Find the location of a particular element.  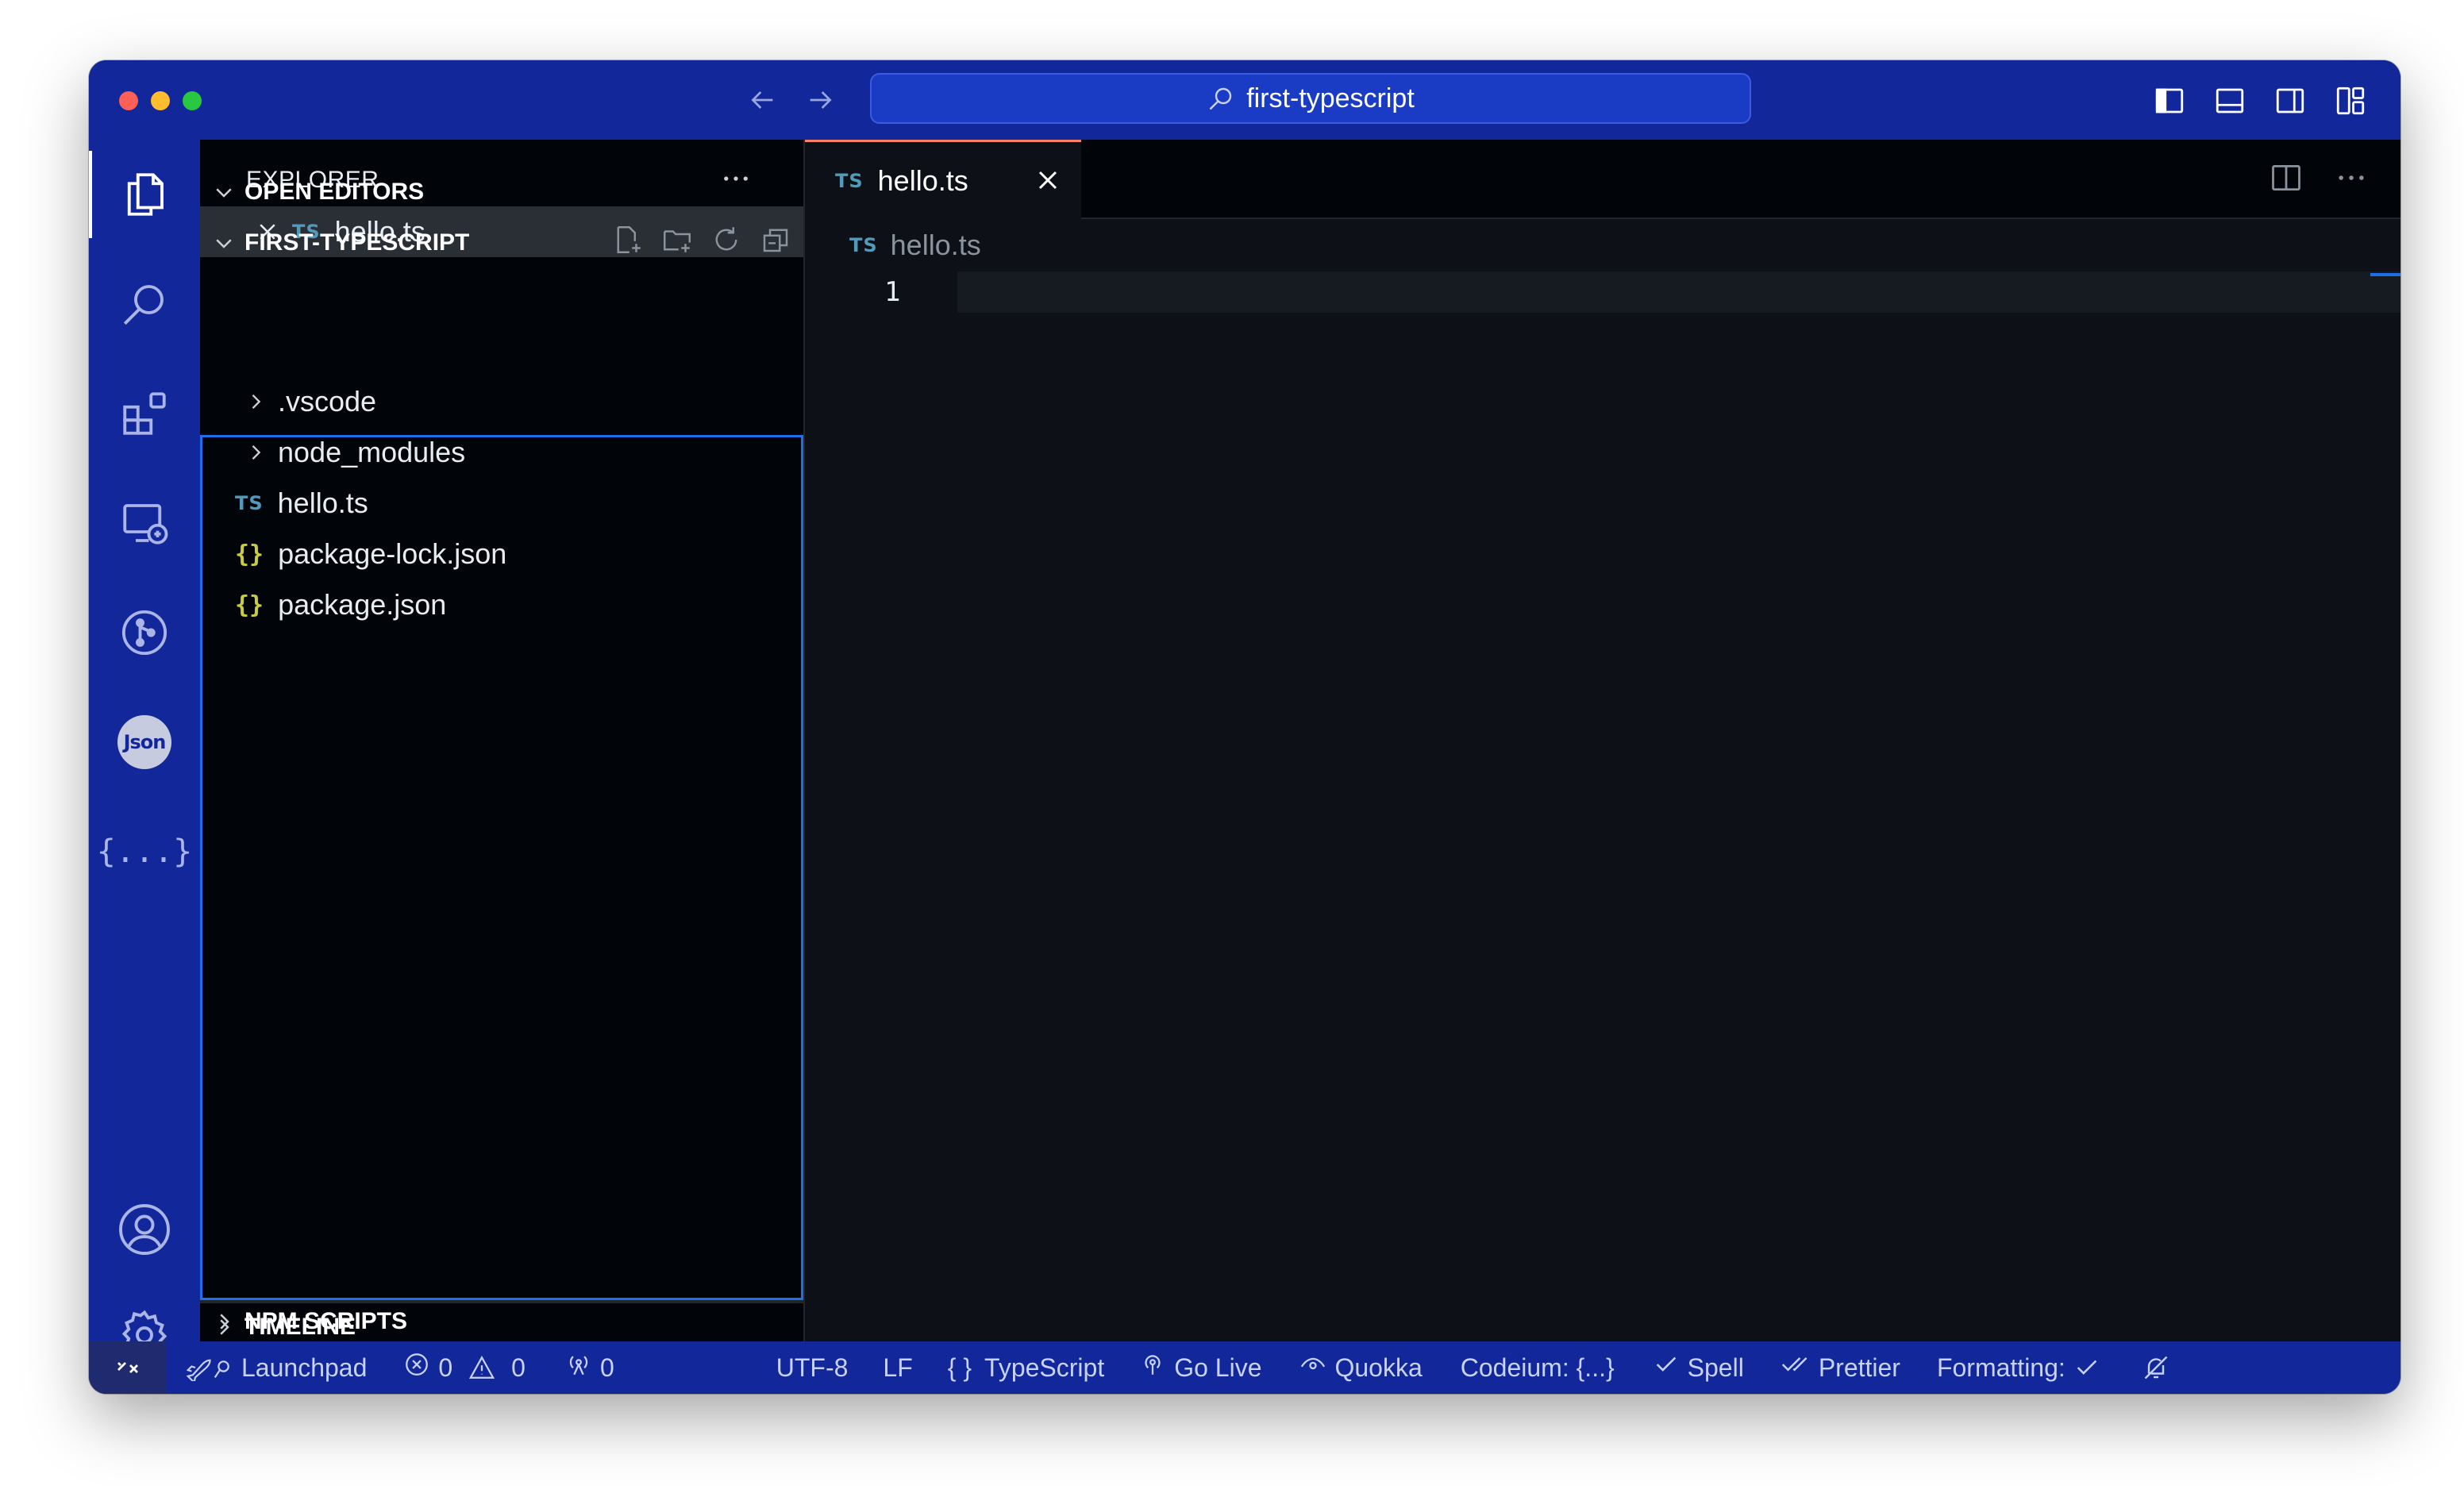

file-name: hello.ts is located at coordinates (322, 503).